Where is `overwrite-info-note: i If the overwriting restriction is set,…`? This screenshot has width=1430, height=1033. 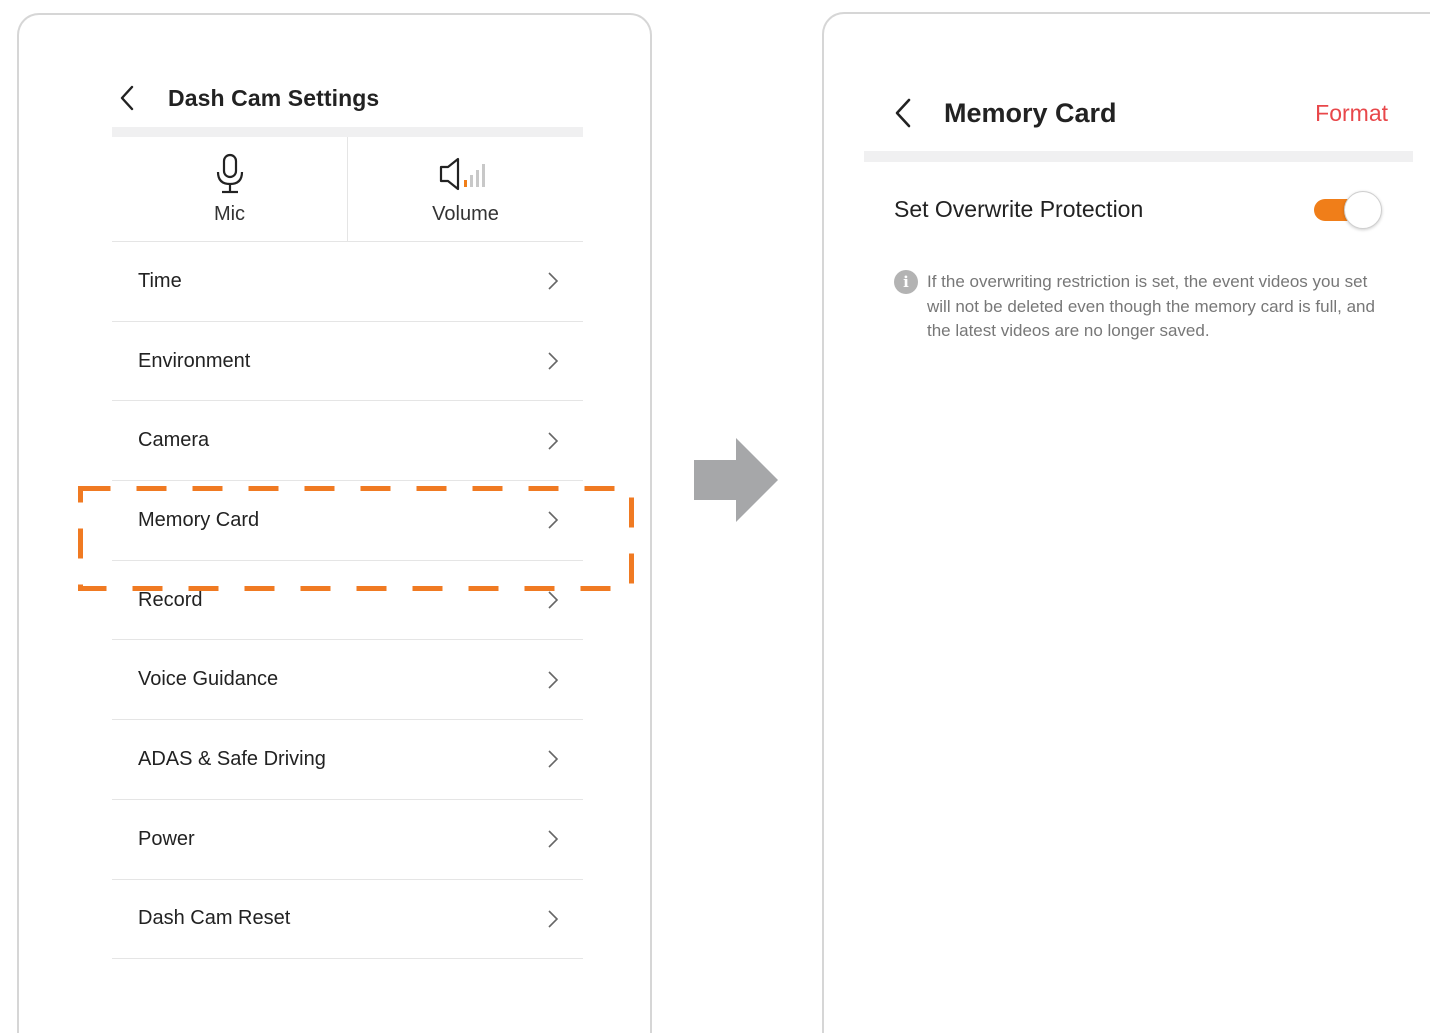
overwrite-info-note: i If the overwriting restriction is set,… is located at coordinates (1139, 307).